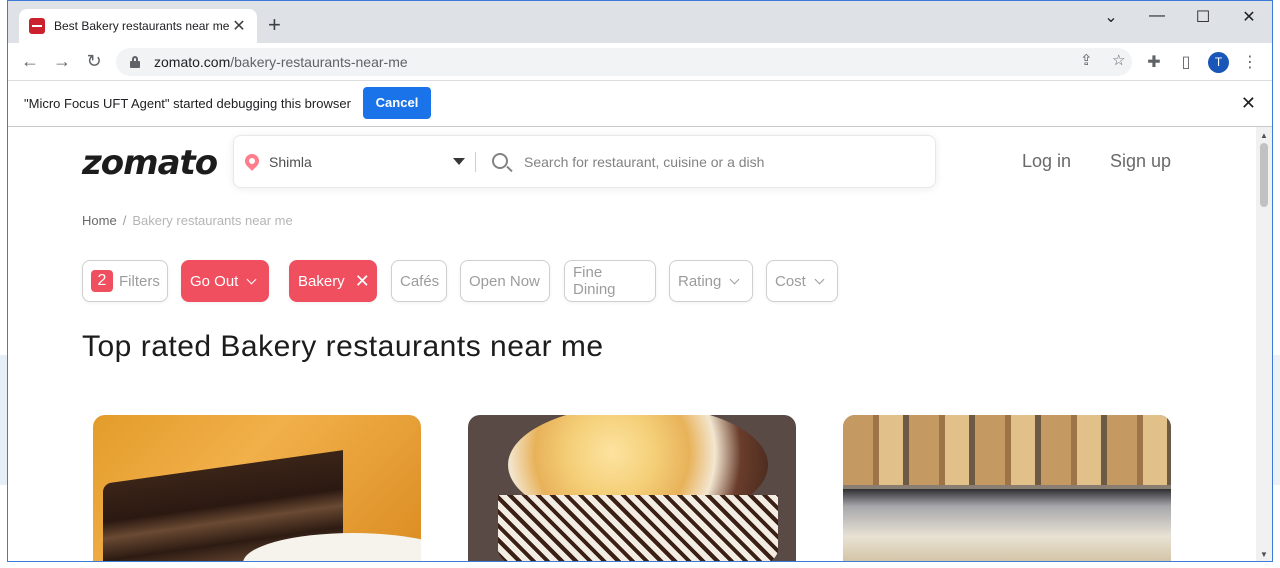 This screenshot has height=568, width=1280. Describe the element at coordinates (139, 281) in the screenshot. I see `filters-label: Filters` at that location.